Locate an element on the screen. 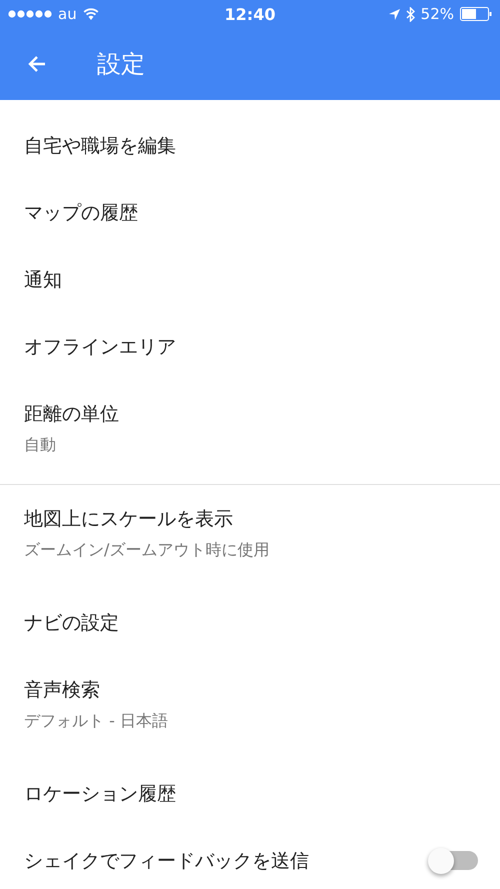  app-bar-title: 設定 is located at coordinates (121, 64).